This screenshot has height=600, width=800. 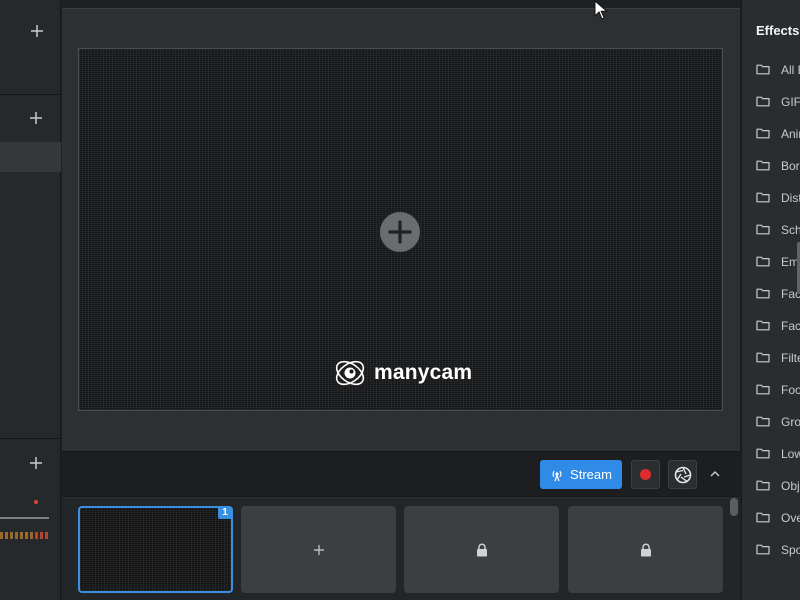 I want to click on effect-category-label: Anin, so click(x=790, y=134).